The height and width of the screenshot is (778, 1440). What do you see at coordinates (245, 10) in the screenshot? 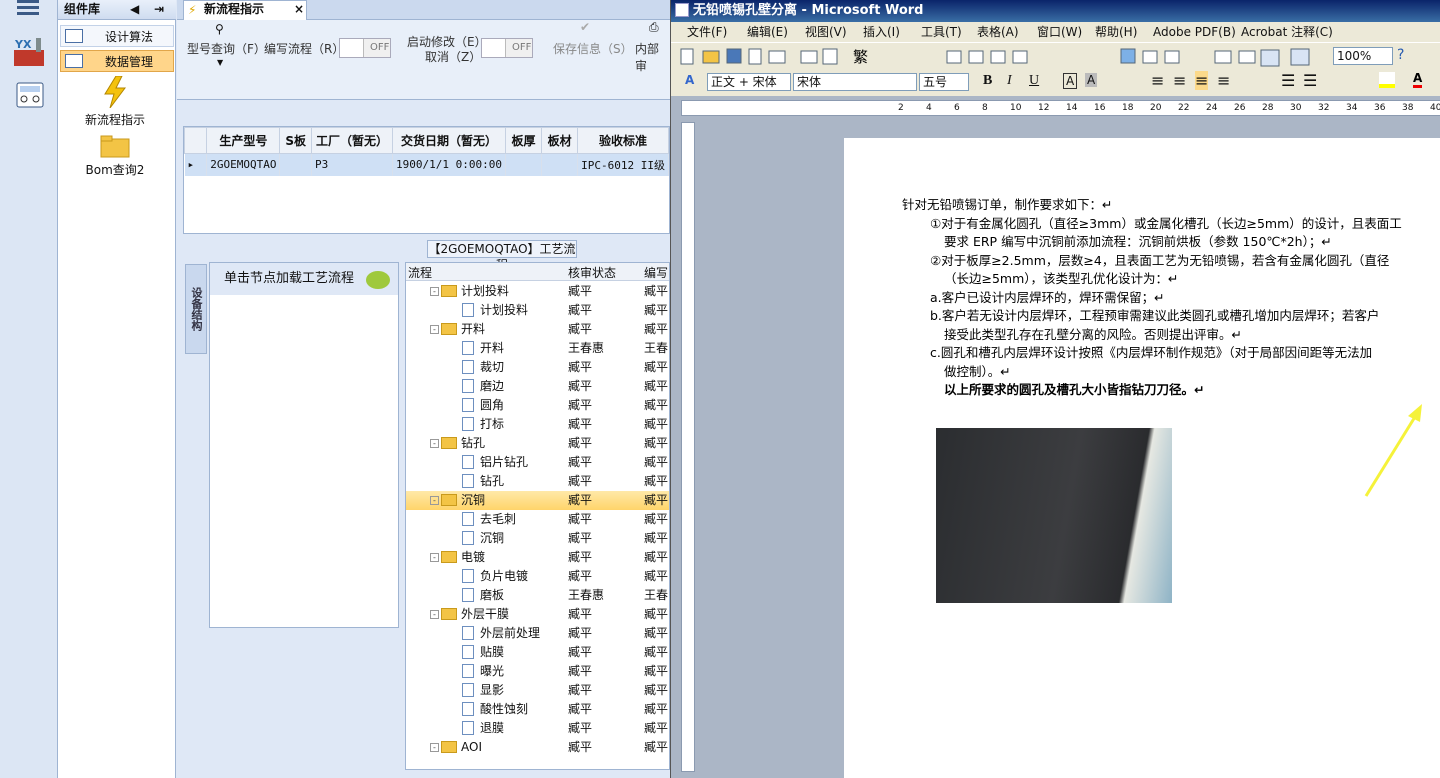
I see `tab-new-flow: ⚡ 新流程指示 ×` at bounding box center [245, 10].